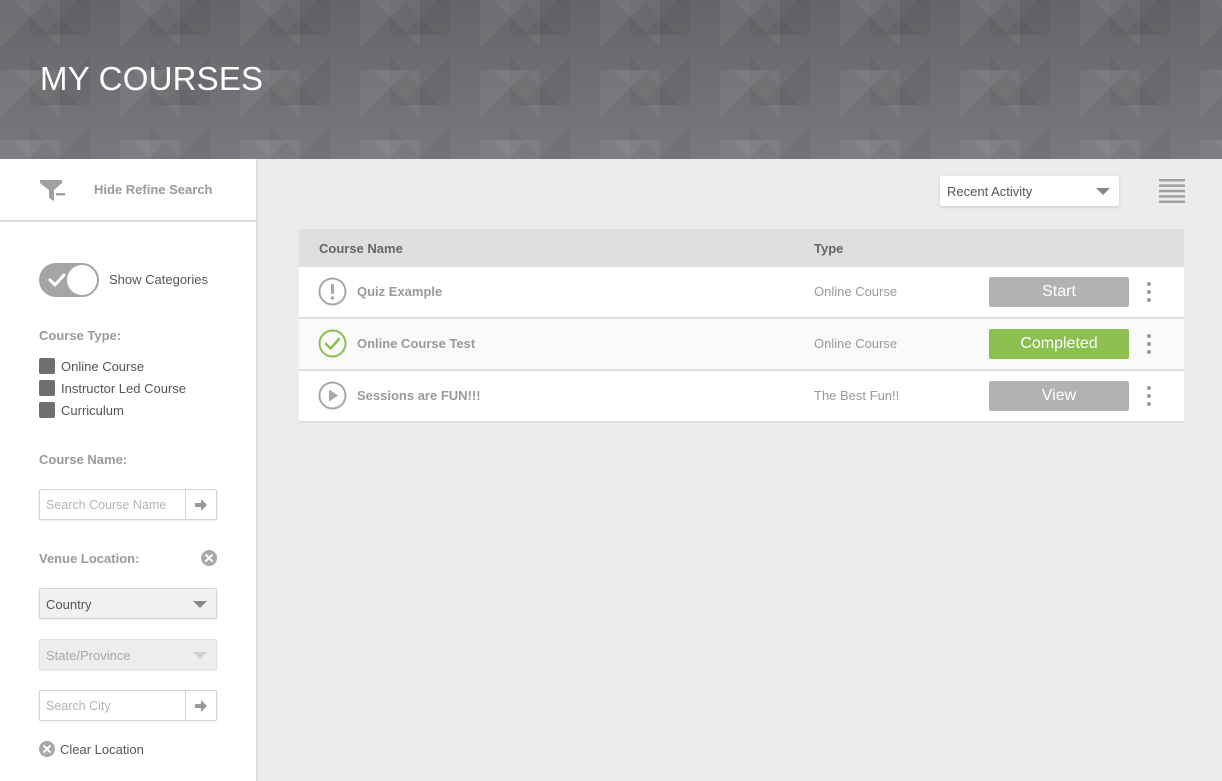 This screenshot has height=781, width=1222. What do you see at coordinates (990, 191) in the screenshot?
I see `sort-select-value: Recent Activity` at bounding box center [990, 191].